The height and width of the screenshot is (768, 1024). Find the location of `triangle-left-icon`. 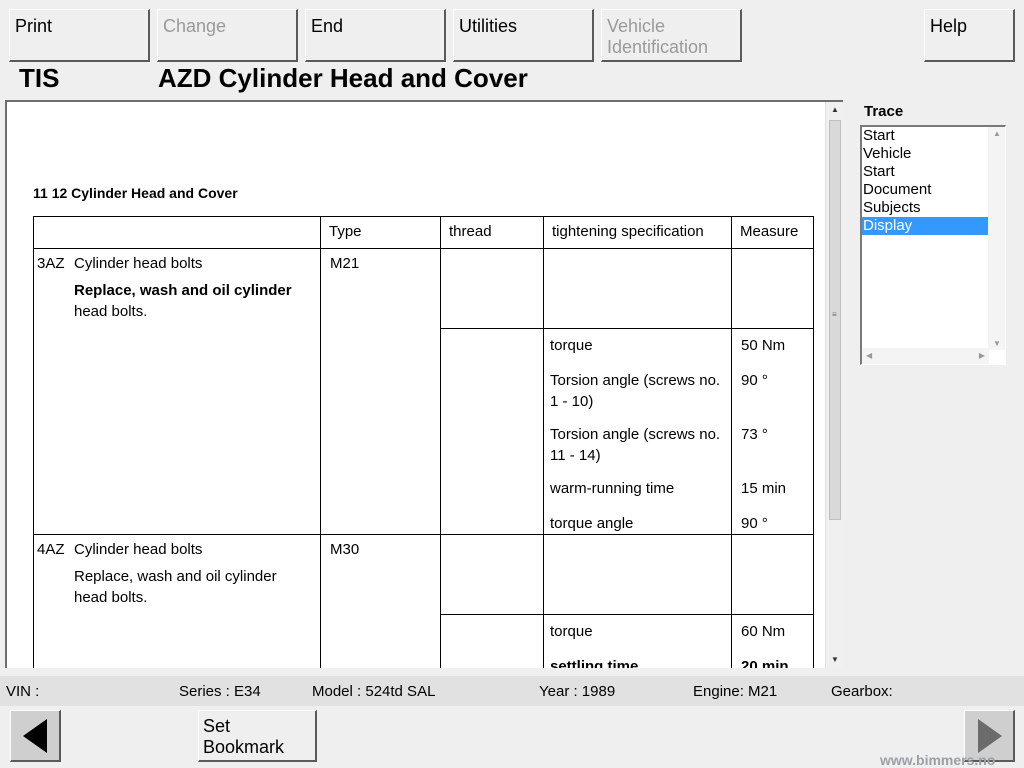

triangle-left-icon is located at coordinates (35, 736).